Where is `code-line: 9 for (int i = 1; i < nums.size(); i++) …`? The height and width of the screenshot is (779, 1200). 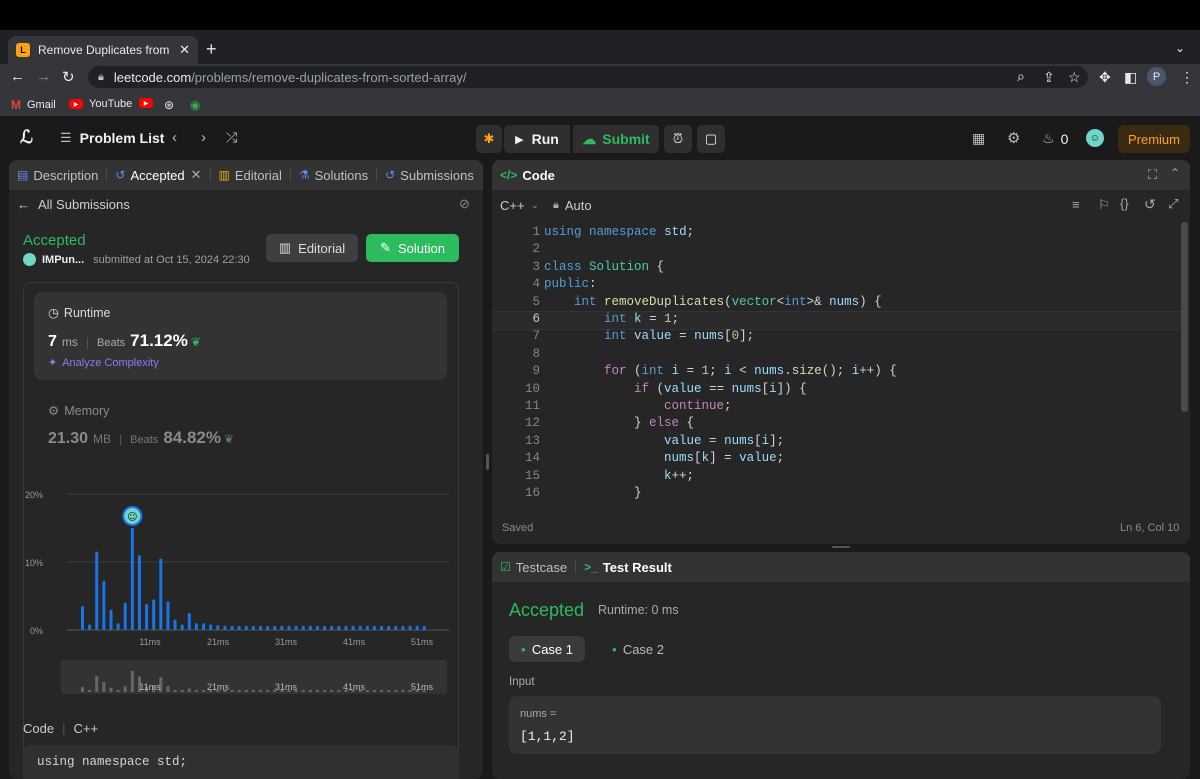
code-line: 9 for (int i = 1; i < nums.size(); i++) … is located at coordinates (837, 372).